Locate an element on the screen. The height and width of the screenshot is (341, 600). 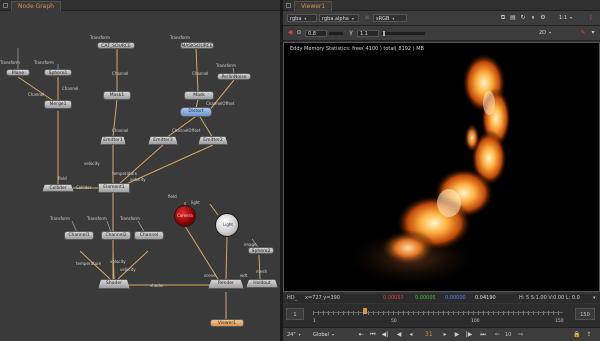
step-back-icon: ⇦ is located at coordinates (497, 334).